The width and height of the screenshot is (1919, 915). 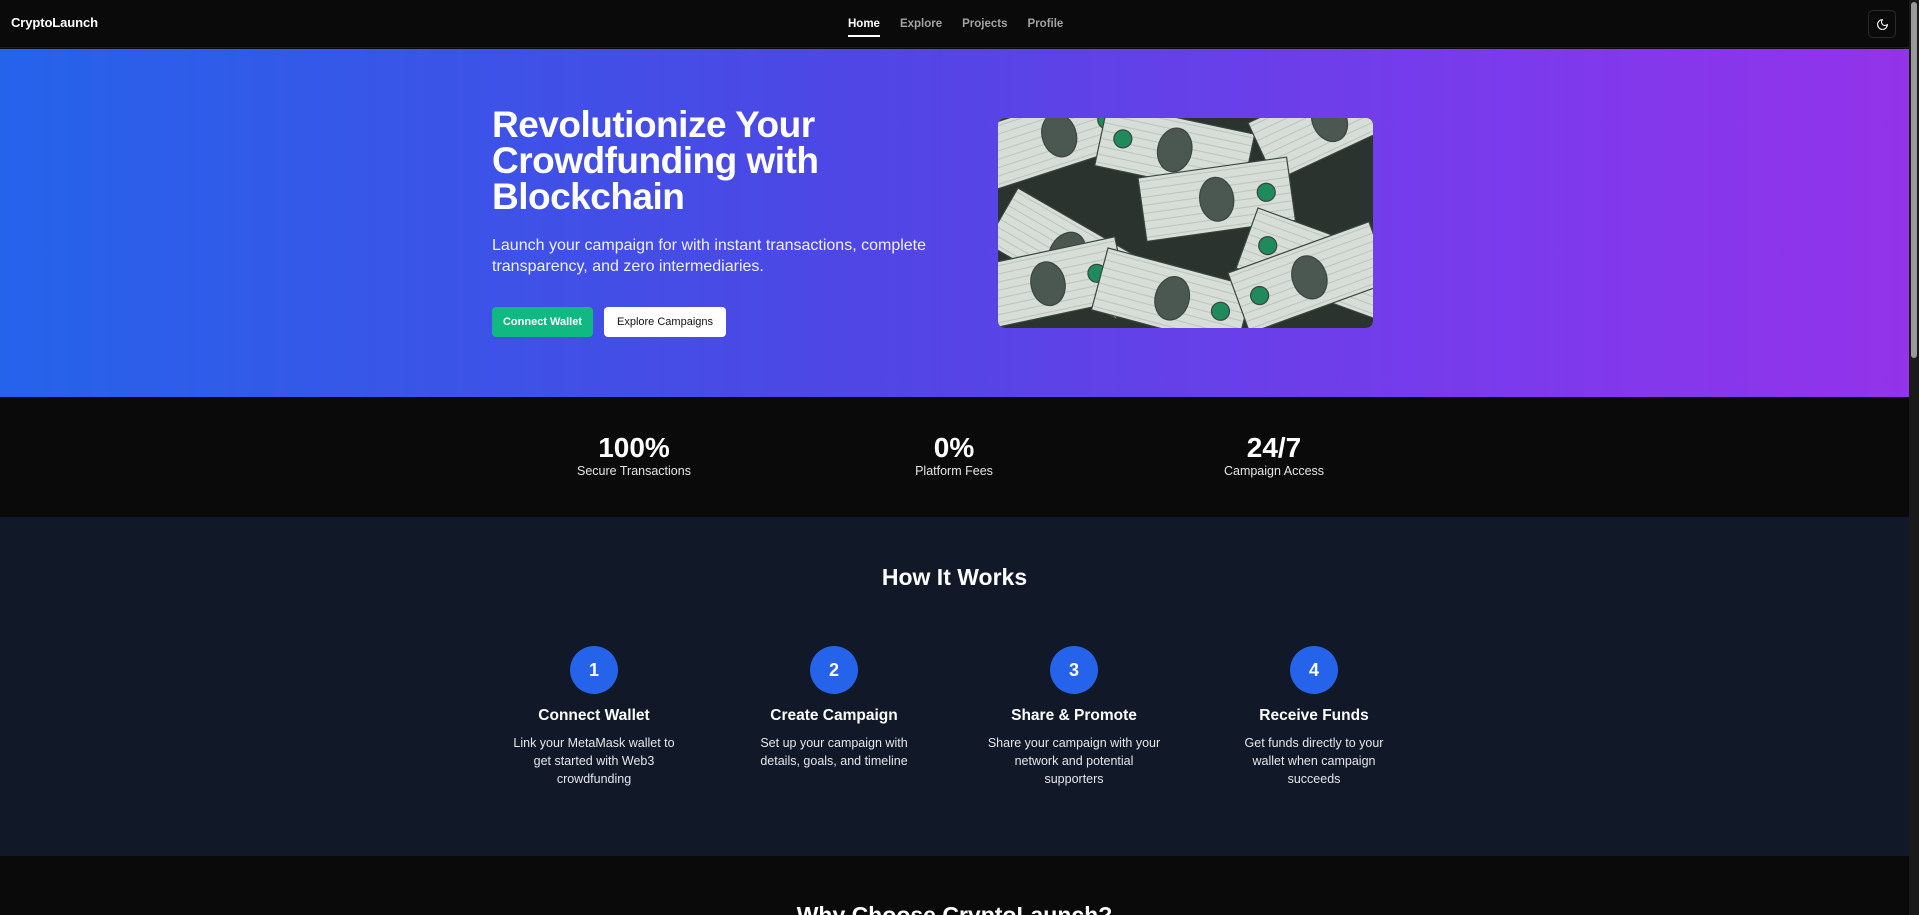 What do you see at coordinates (954, 447) in the screenshot?
I see `stat-value: 0%` at bounding box center [954, 447].